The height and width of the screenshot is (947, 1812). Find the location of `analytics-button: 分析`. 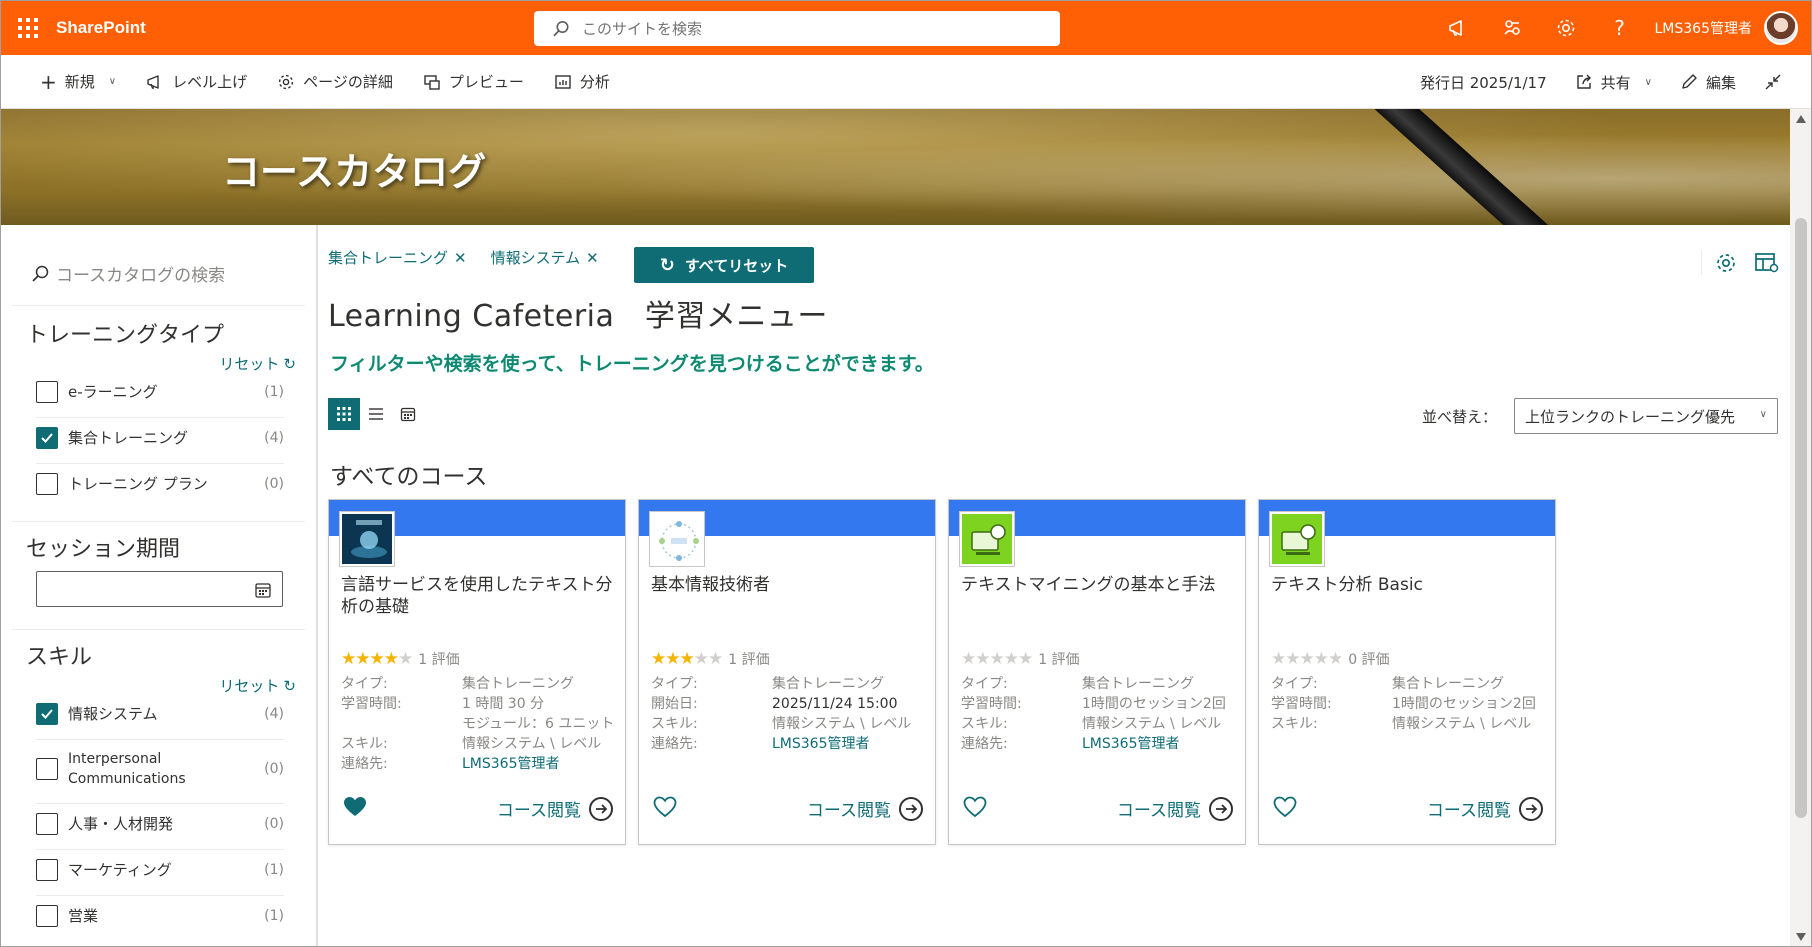

analytics-button: 分析 is located at coordinates (582, 81).